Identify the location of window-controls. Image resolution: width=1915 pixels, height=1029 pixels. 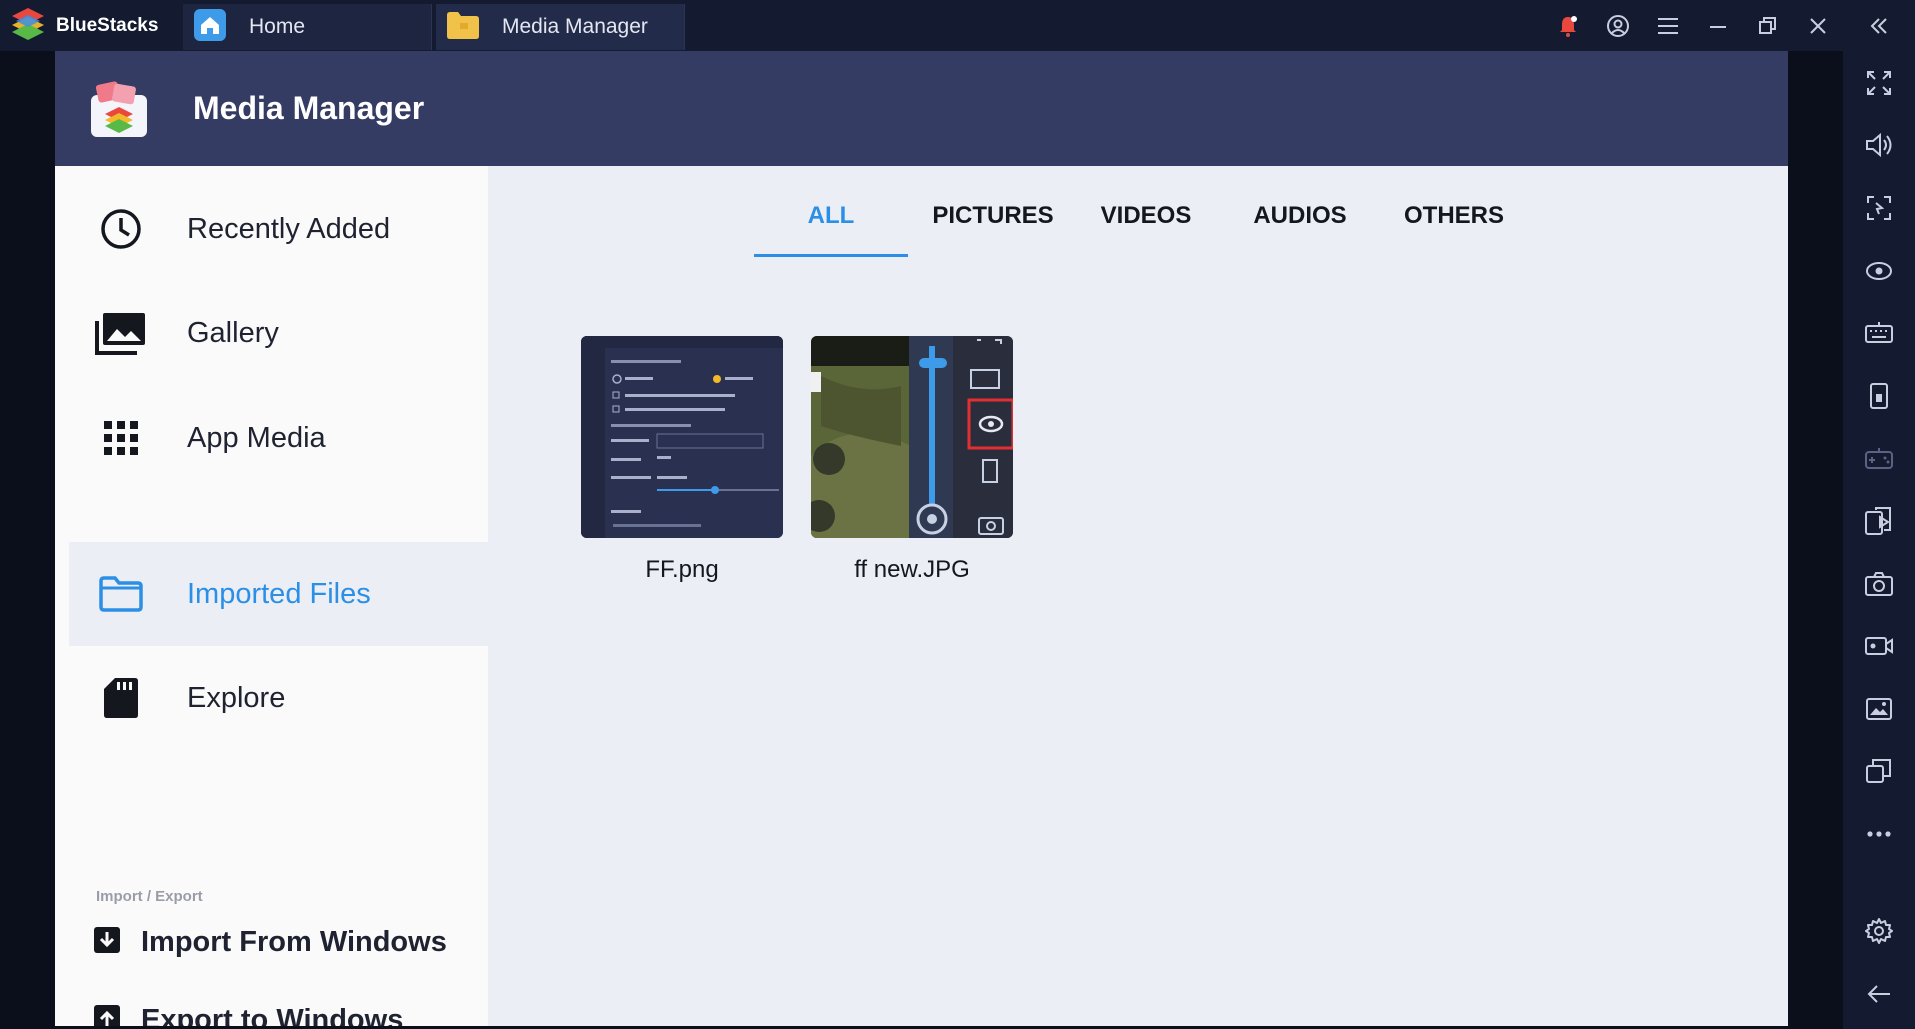
(1729, 25).